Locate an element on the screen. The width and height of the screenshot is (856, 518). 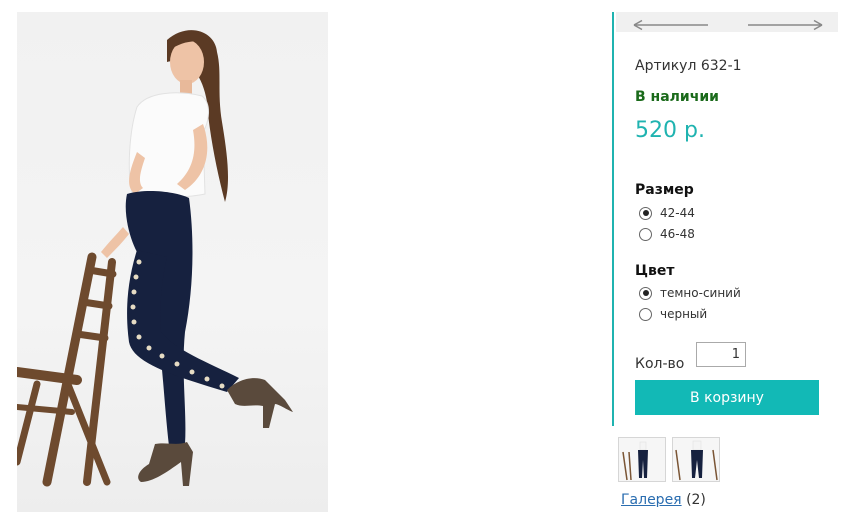
size-option-46-48: 46-48 is located at coordinates (667, 234).